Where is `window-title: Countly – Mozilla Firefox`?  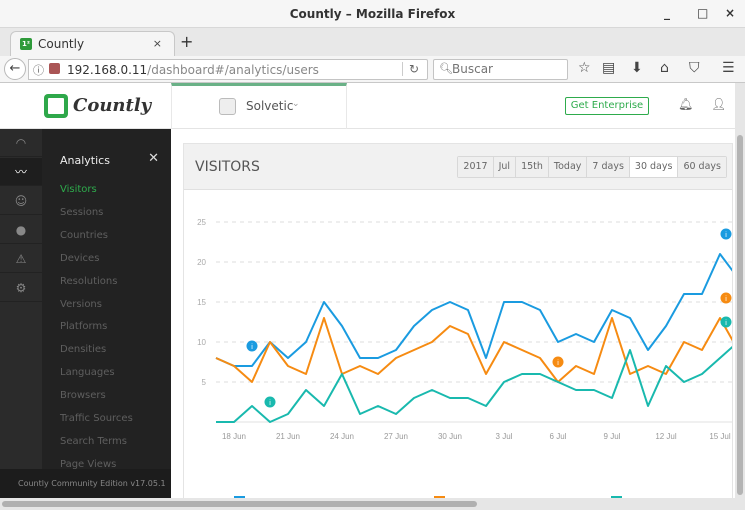 window-title: Countly – Mozilla Firefox is located at coordinates (372, 14).